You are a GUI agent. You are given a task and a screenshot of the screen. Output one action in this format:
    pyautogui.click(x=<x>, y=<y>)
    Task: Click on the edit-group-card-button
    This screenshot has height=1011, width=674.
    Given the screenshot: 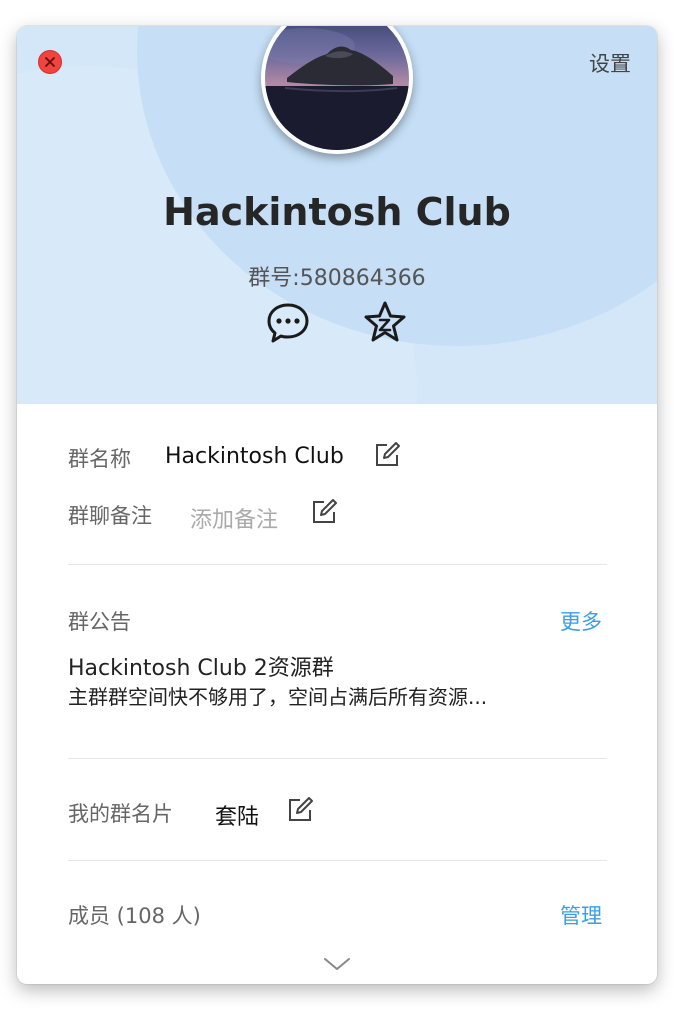 What is the action you would take?
    pyautogui.click(x=300, y=812)
    